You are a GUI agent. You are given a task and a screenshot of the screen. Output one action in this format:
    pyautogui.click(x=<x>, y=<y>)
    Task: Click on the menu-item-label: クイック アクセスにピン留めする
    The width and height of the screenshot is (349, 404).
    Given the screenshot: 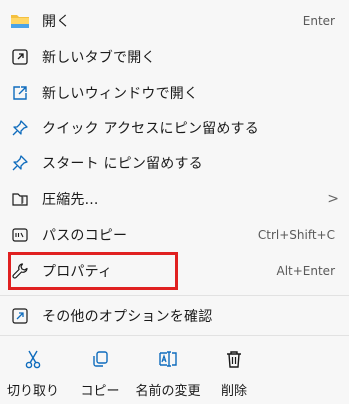 What is the action you would take?
    pyautogui.click(x=150, y=129)
    